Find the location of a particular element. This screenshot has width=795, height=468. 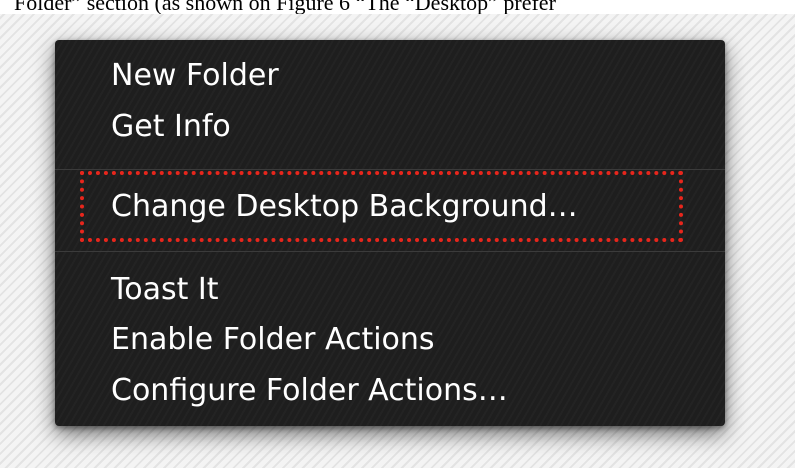

menu-item-toast-it: Toast It is located at coordinates (165, 290).